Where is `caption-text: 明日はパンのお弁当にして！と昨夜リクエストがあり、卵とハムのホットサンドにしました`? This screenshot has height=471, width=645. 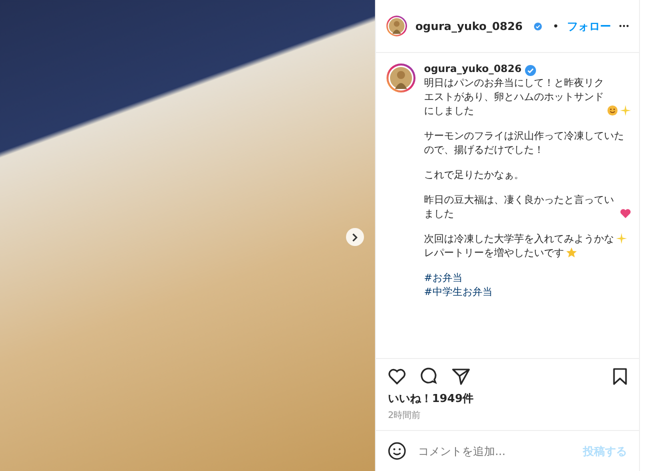 caption-text: 明日はパンのお弁当にして！と昨夜リクエストがあり、卵とハムのホットサンドにしました is located at coordinates (514, 98).